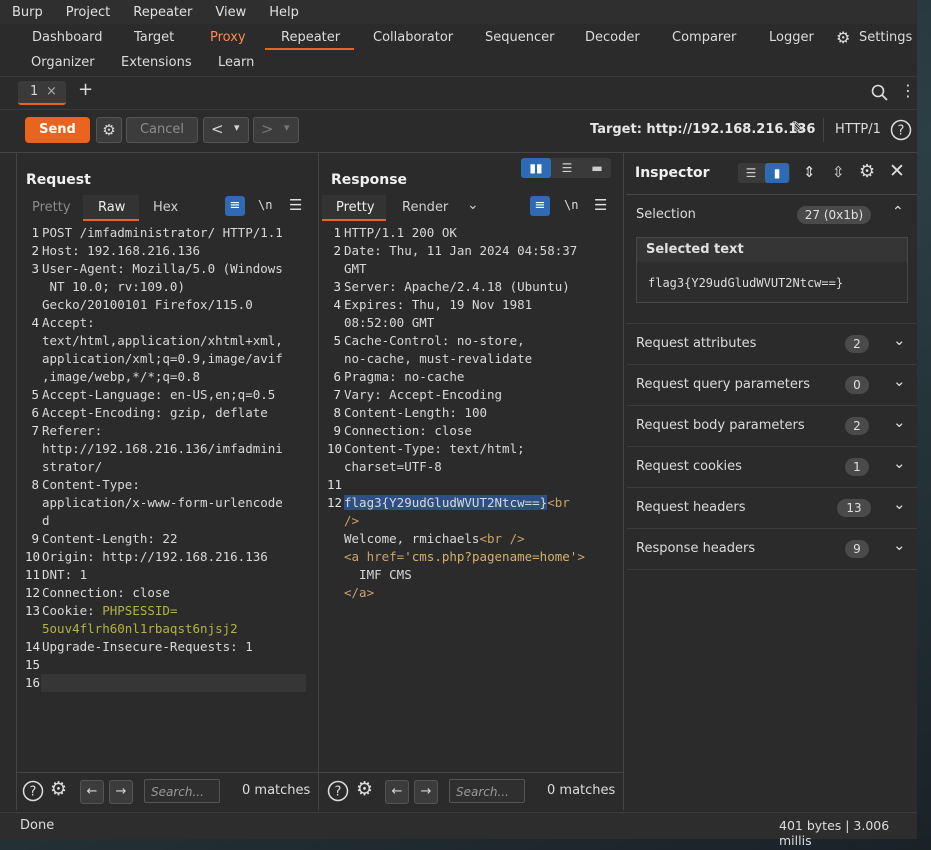  Describe the element at coordinates (597, 168) in the screenshot. I see `layout-tabs-icon: ▬` at that location.